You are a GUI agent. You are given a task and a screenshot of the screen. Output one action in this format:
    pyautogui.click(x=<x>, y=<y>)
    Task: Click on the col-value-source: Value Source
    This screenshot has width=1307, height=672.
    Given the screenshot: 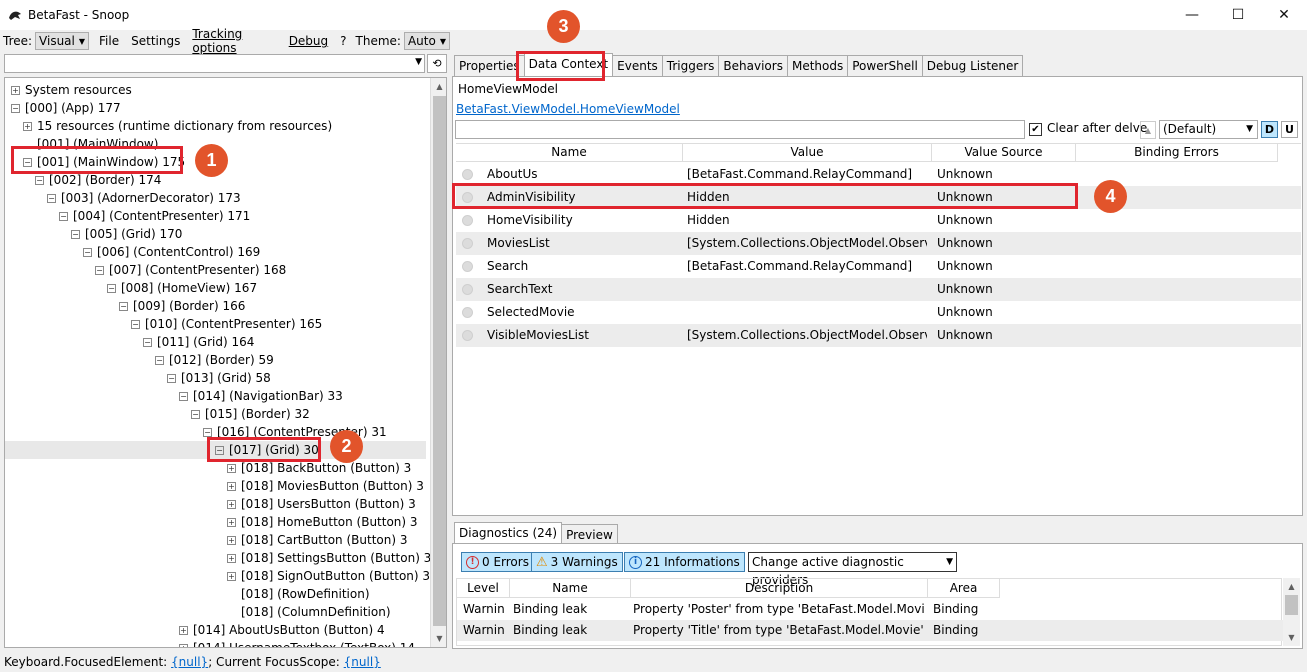 What is the action you would take?
    pyautogui.click(x=1004, y=153)
    